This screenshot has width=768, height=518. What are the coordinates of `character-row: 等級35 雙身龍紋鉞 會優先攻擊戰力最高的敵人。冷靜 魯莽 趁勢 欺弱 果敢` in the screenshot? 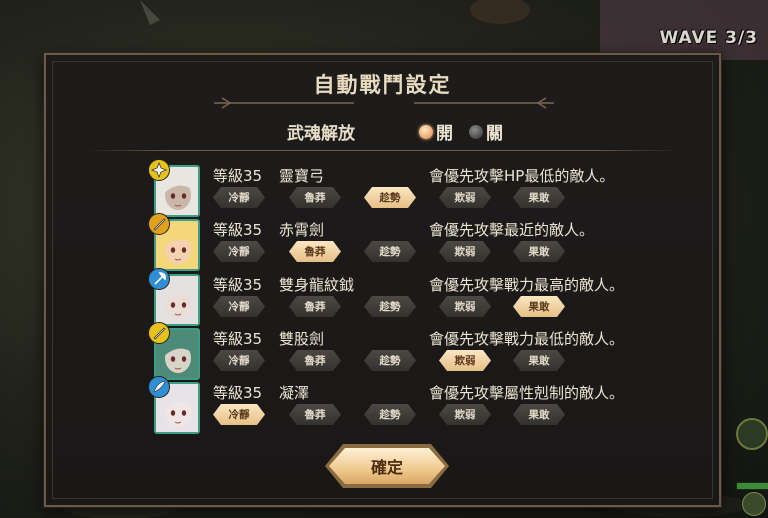 It's located at (382, 297).